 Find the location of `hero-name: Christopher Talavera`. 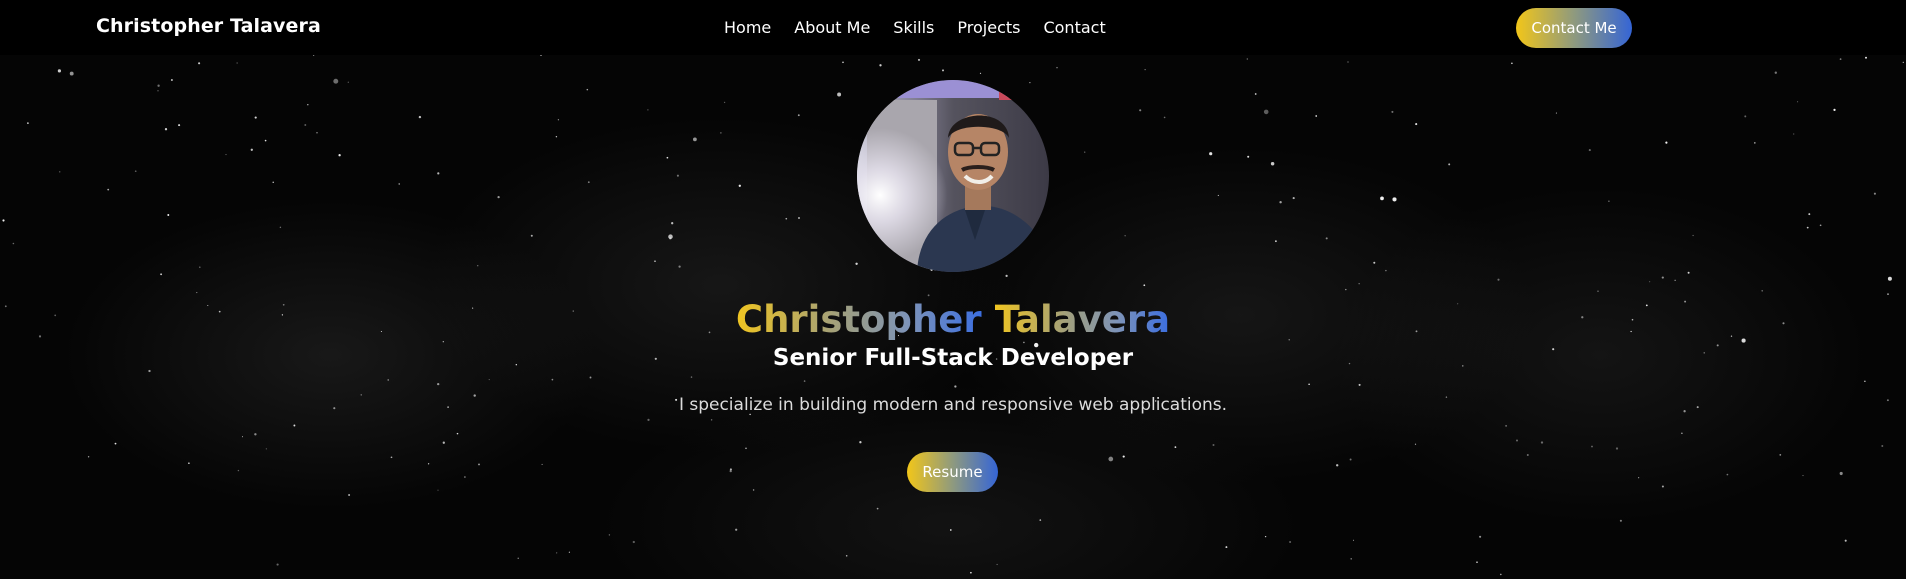

hero-name: Christopher Talavera is located at coordinates (953, 319).